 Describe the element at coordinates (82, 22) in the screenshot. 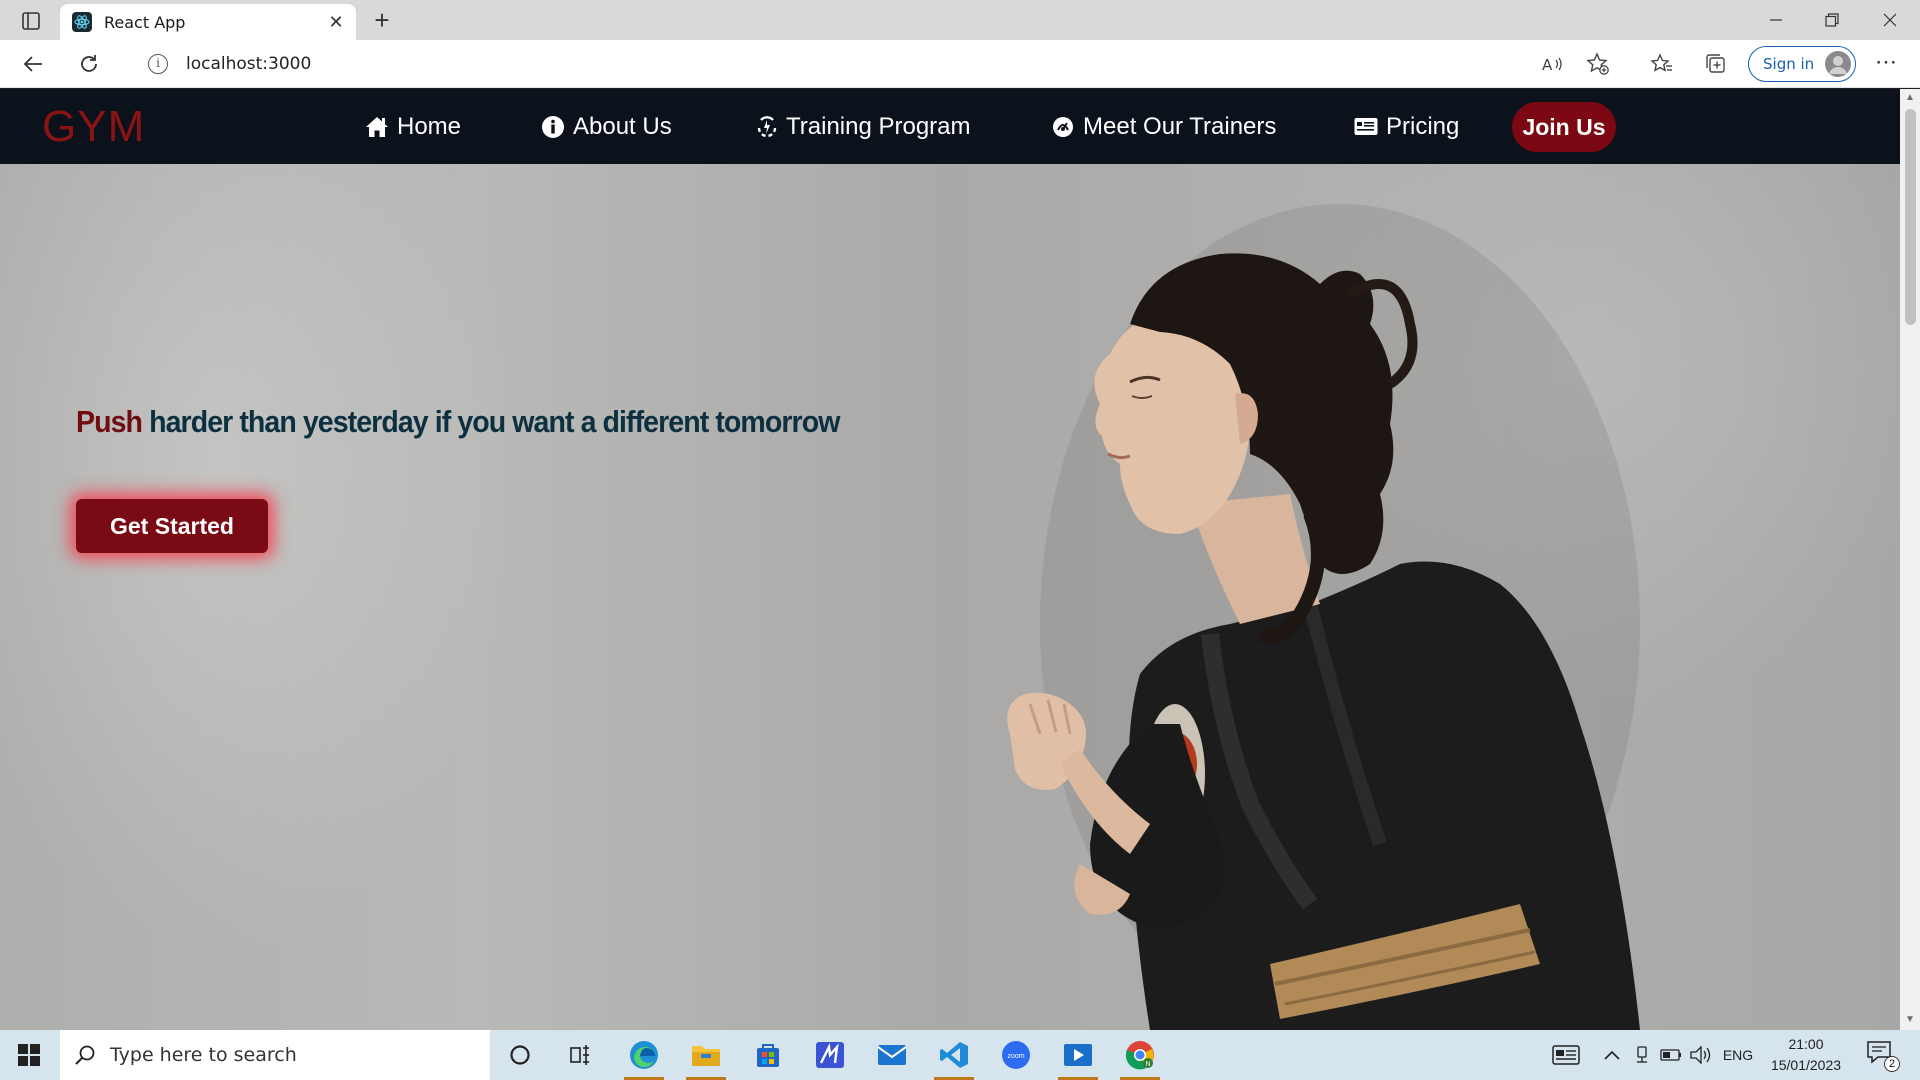

I see `react-favicon-icon` at that location.